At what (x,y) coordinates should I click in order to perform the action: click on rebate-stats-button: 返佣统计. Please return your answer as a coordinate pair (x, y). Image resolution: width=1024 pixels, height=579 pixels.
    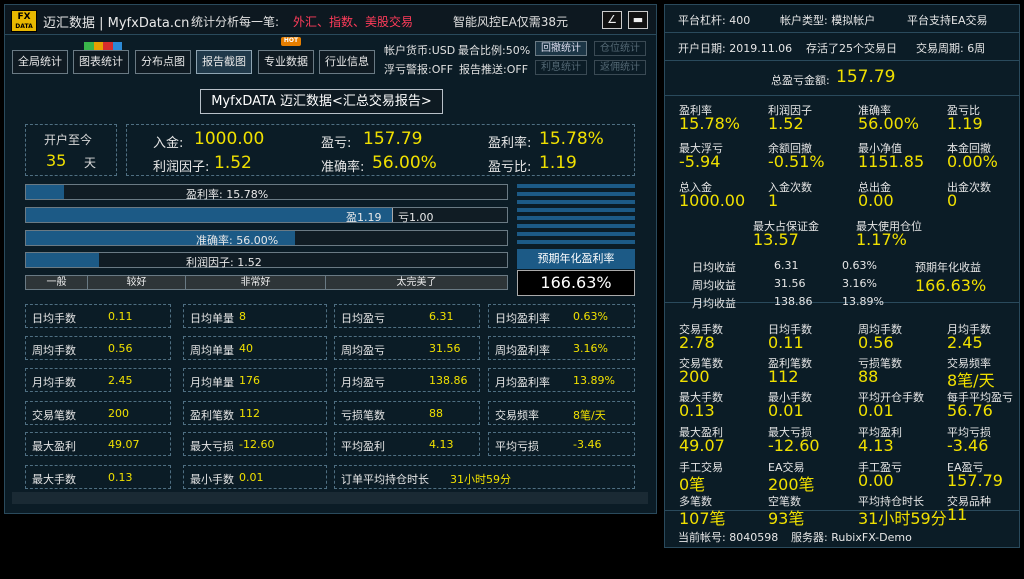
    Looking at the image, I should click on (620, 67).